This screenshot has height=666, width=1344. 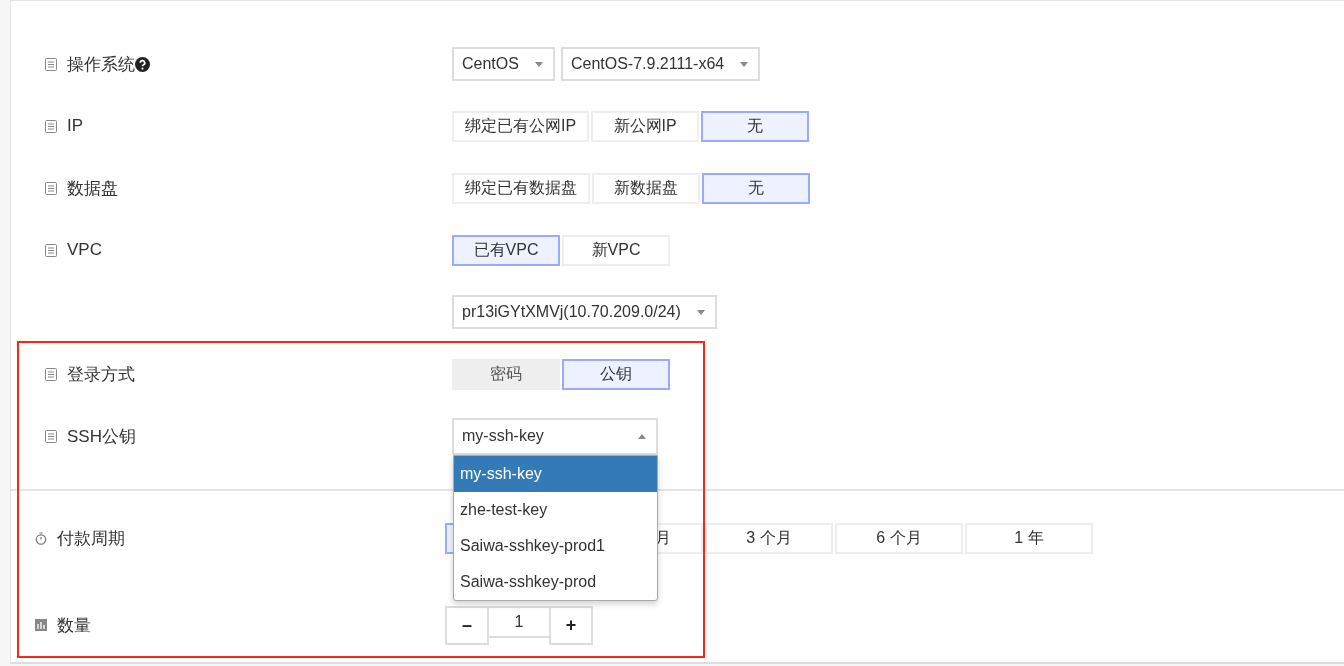 What do you see at coordinates (91, 538) in the screenshot?
I see `field-label: 付款周期` at bounding box center [91, 538].